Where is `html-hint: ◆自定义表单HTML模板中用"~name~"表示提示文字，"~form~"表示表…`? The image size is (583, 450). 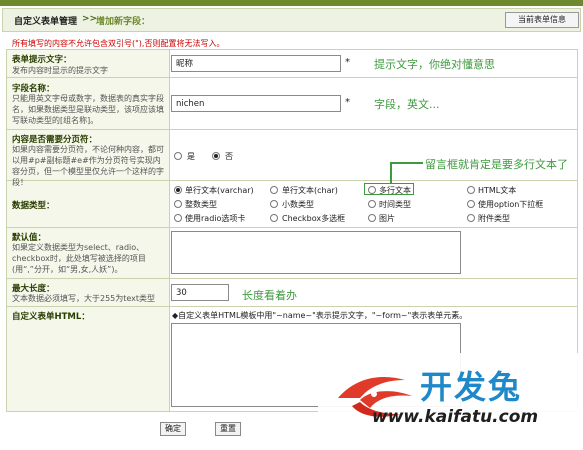
html-hint: ◆自定义表单HTML模板中用"~name~"表示提示文字，"~form~"表示表… is located at coordinates (320, 315).